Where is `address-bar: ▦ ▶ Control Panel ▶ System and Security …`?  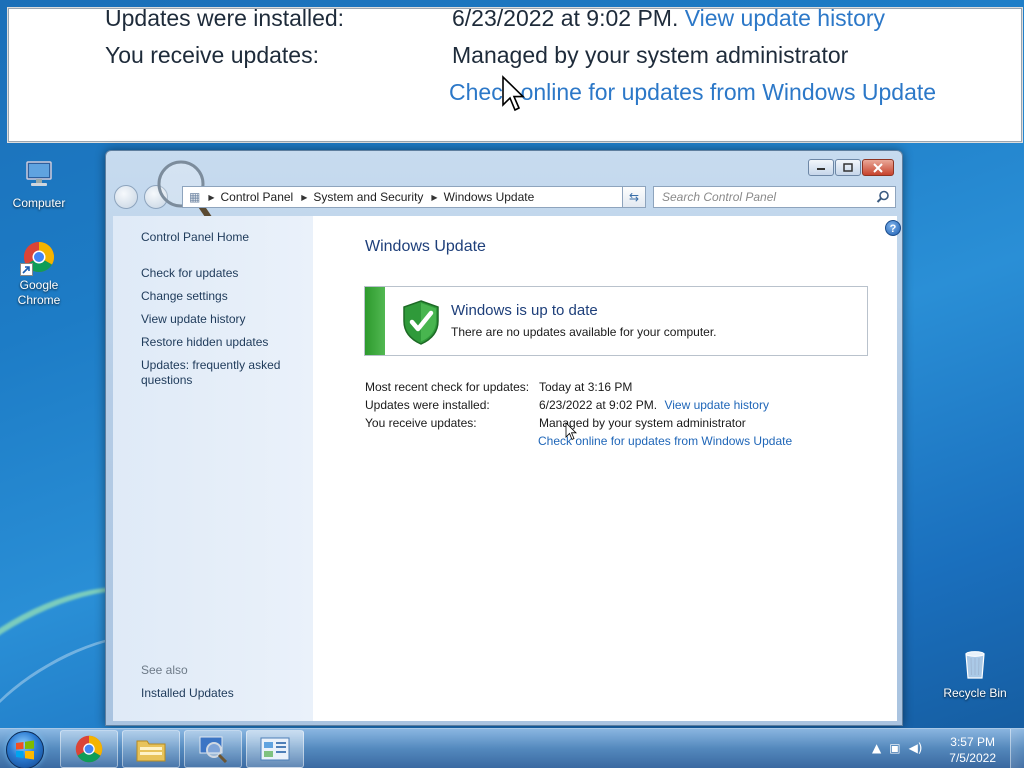 address-bar: ▦ ▶ Control Panel ▶ System and Security … is located at coordinates (414, 197).